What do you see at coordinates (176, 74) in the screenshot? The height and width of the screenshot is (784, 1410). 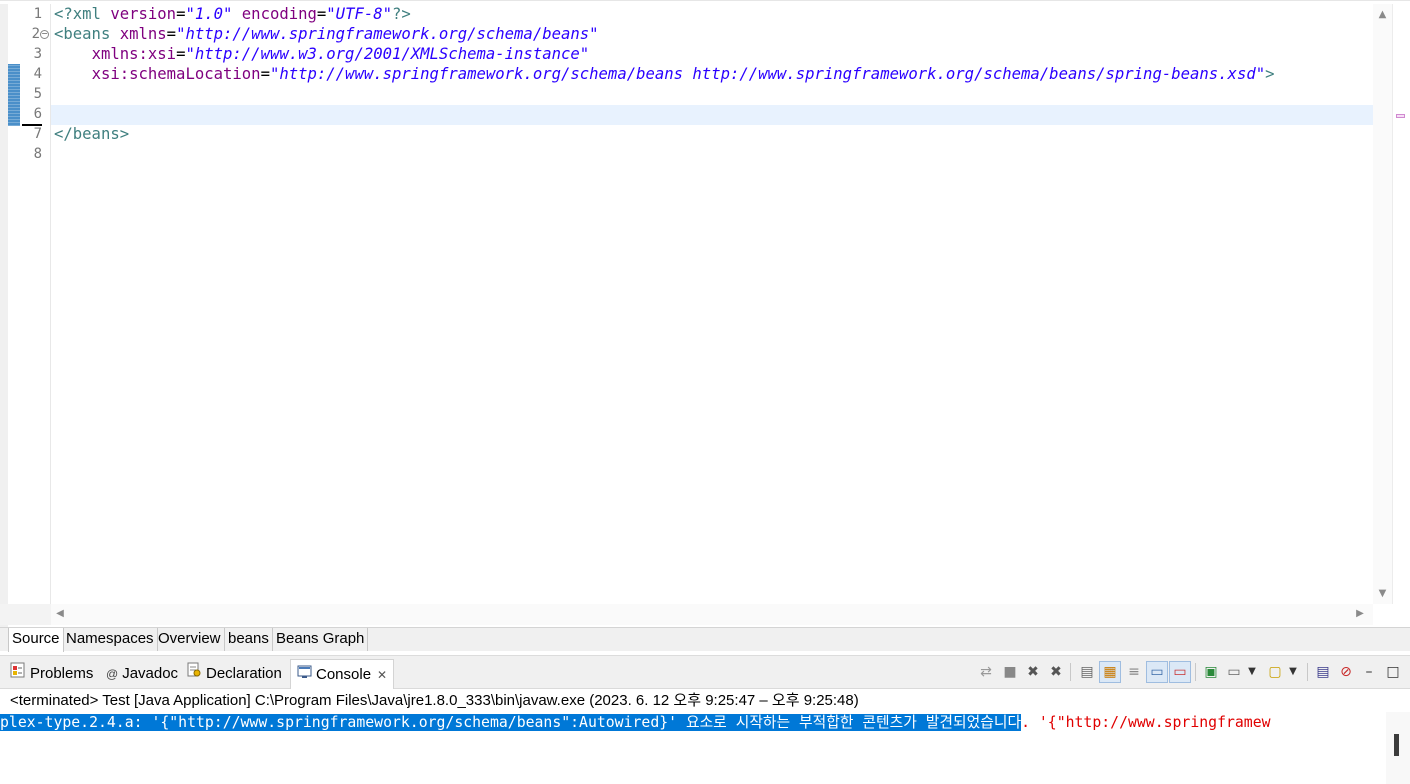 I see `attr-schema-location: xsi:schemaLocation` at bounding box center [176, 74].